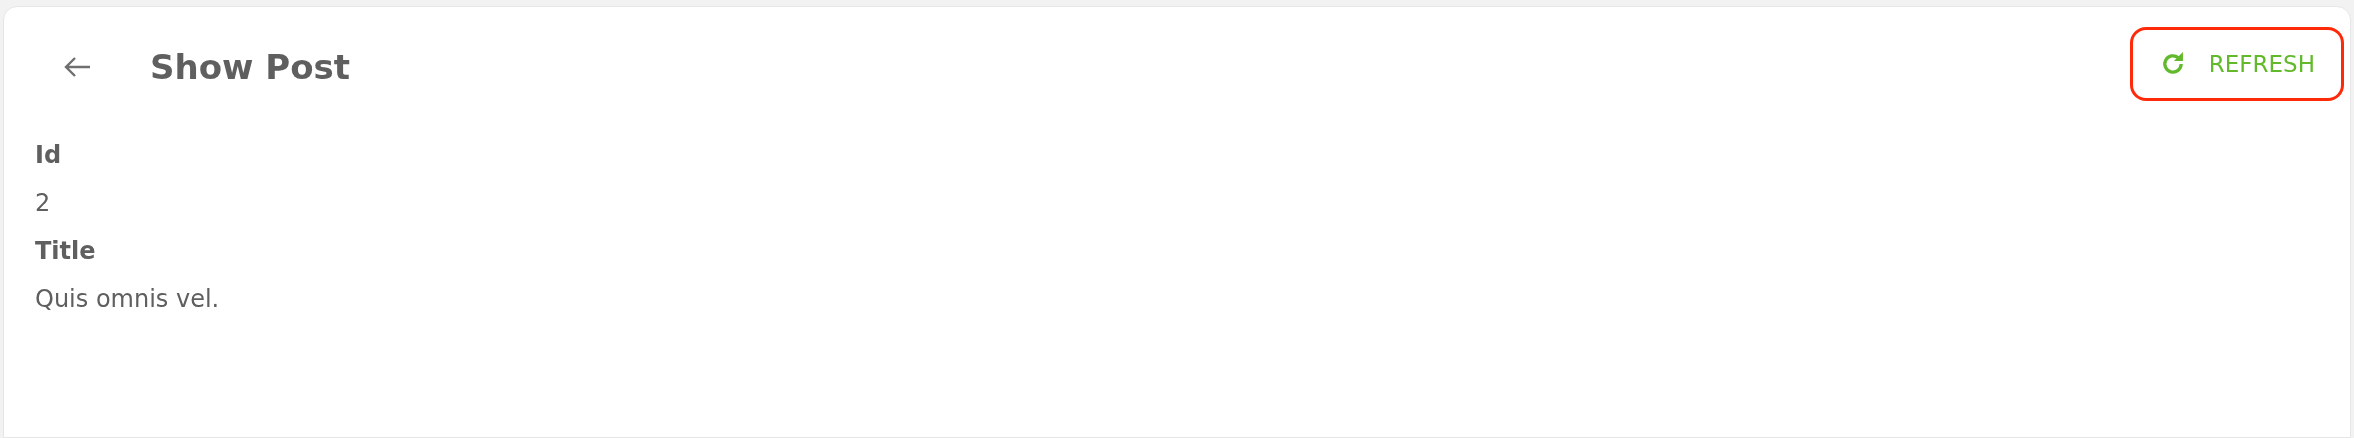 This screenshot has height=438, width=2354. What do you see at coordinates (49, 155) in the screenshot?
I see `field-label: Id` at bounding box center [49, 155].